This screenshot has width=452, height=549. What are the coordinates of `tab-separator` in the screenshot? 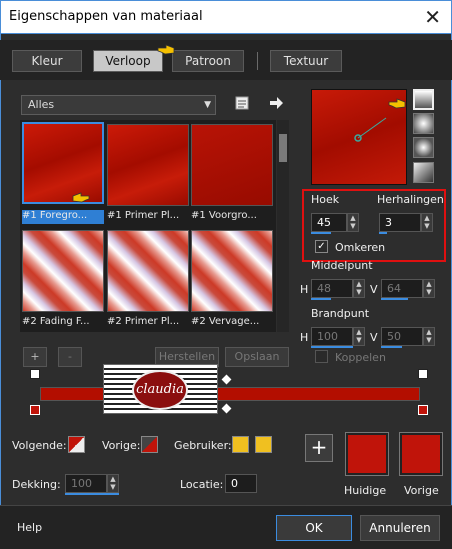 It's located at (257, 61).